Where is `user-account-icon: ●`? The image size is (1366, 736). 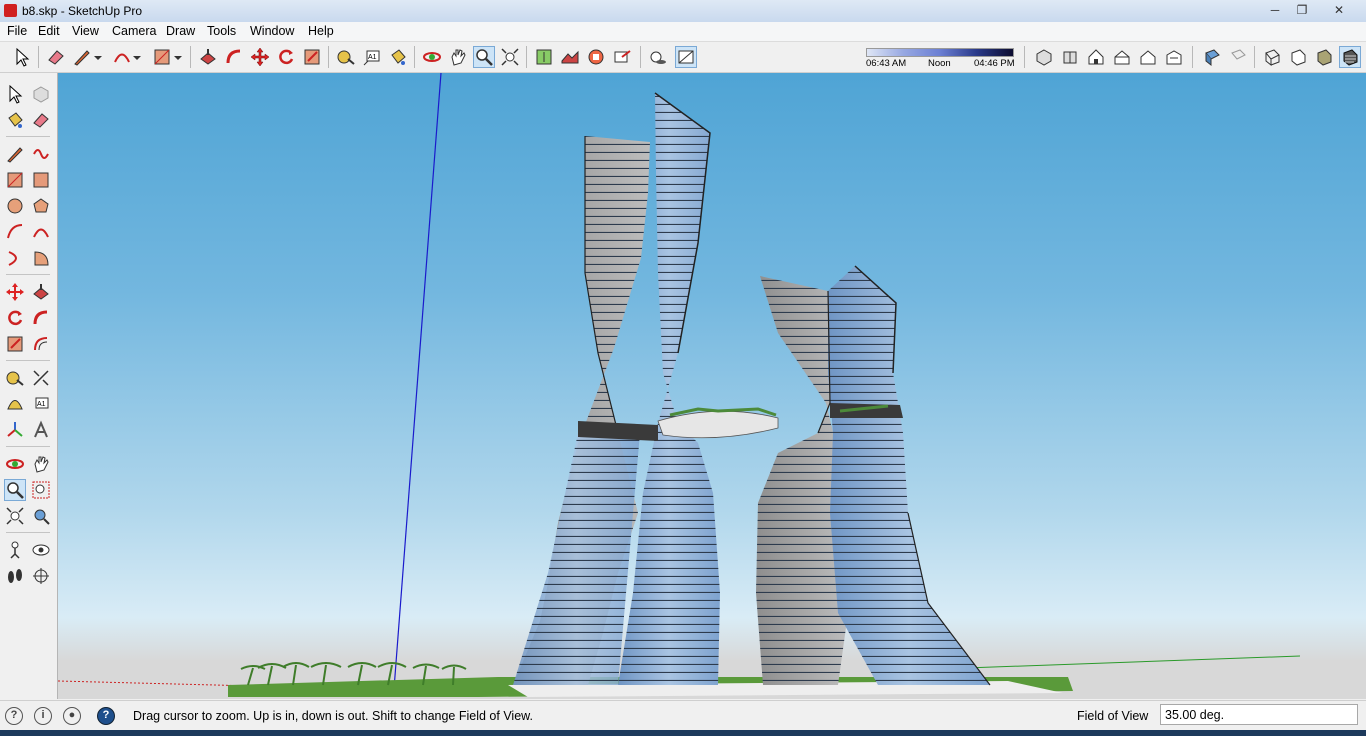
user-account-icon: ● is located at coordinates (72, 716).